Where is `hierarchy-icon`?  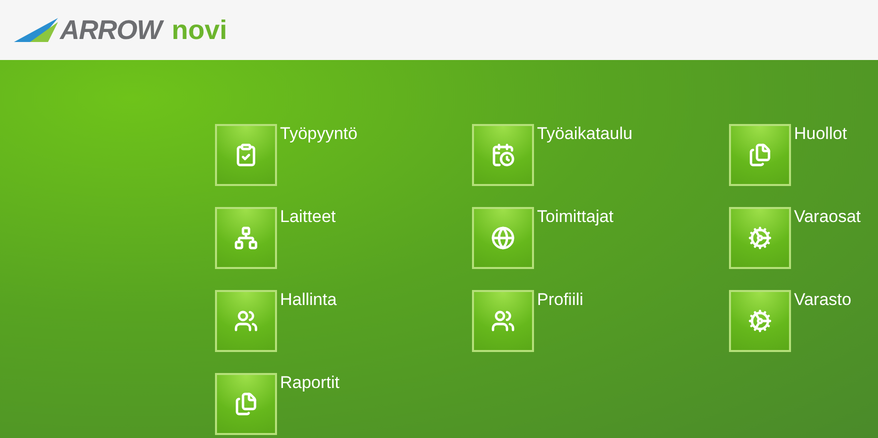
hierarchy-icon is located at coordinates (246, 238).